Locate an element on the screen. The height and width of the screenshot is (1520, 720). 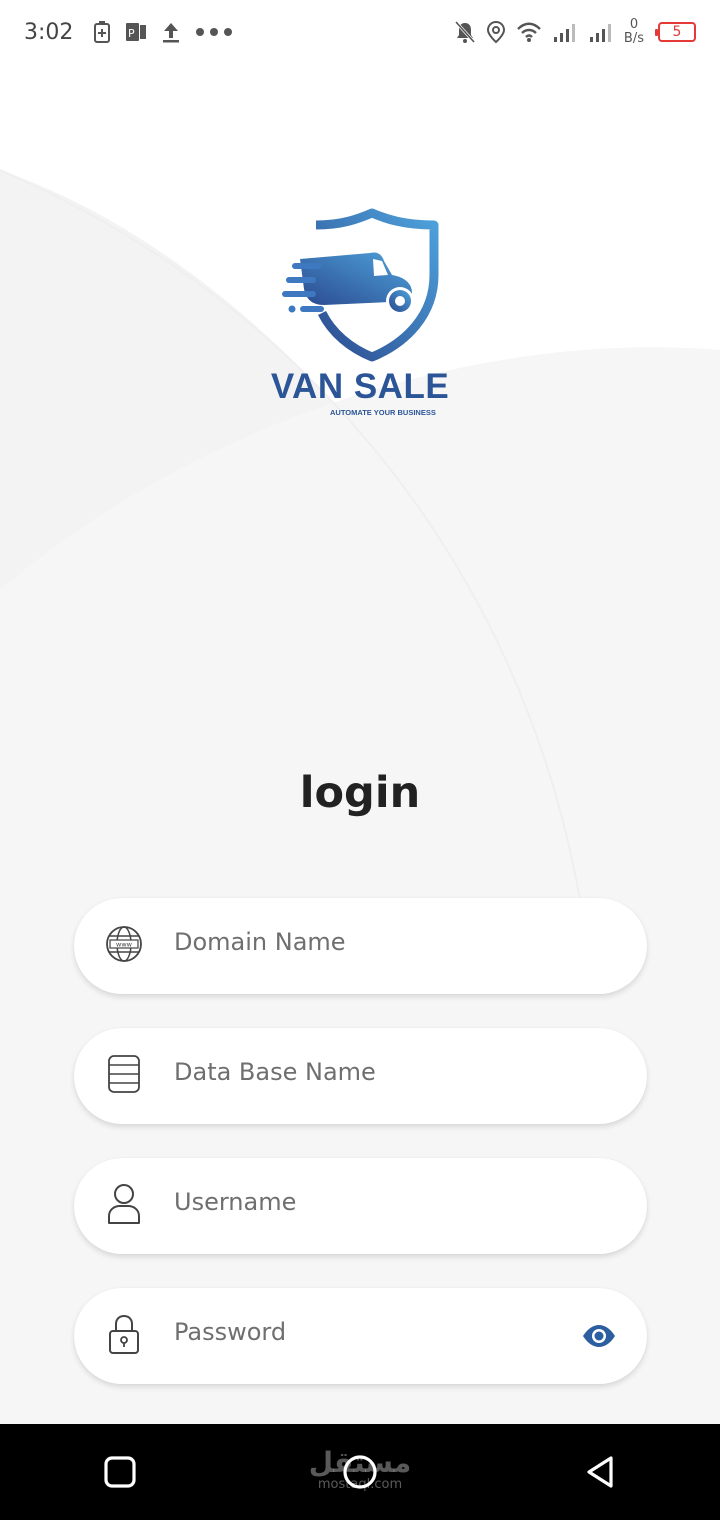
status-time: 3:02 is located at coordinates (49, 32).